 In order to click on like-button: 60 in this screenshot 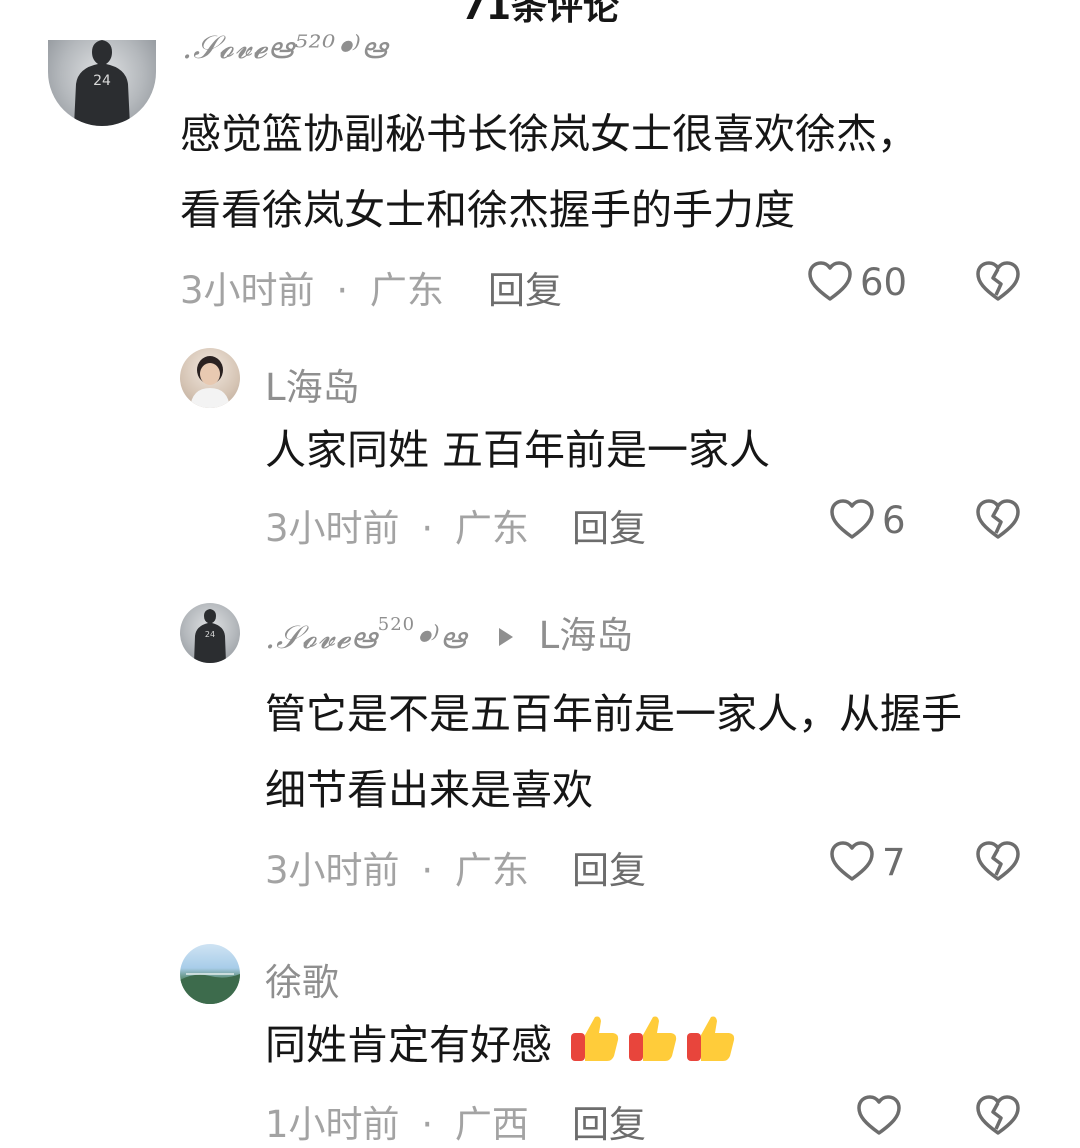, I will do `click(856, 282)`.